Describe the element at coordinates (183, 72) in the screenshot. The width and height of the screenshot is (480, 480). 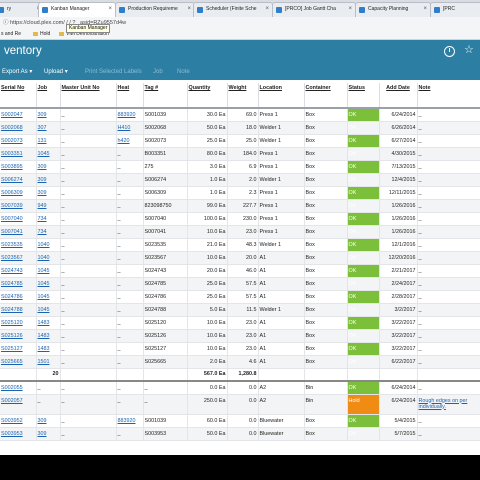
I see `note-button: Note` at that location.